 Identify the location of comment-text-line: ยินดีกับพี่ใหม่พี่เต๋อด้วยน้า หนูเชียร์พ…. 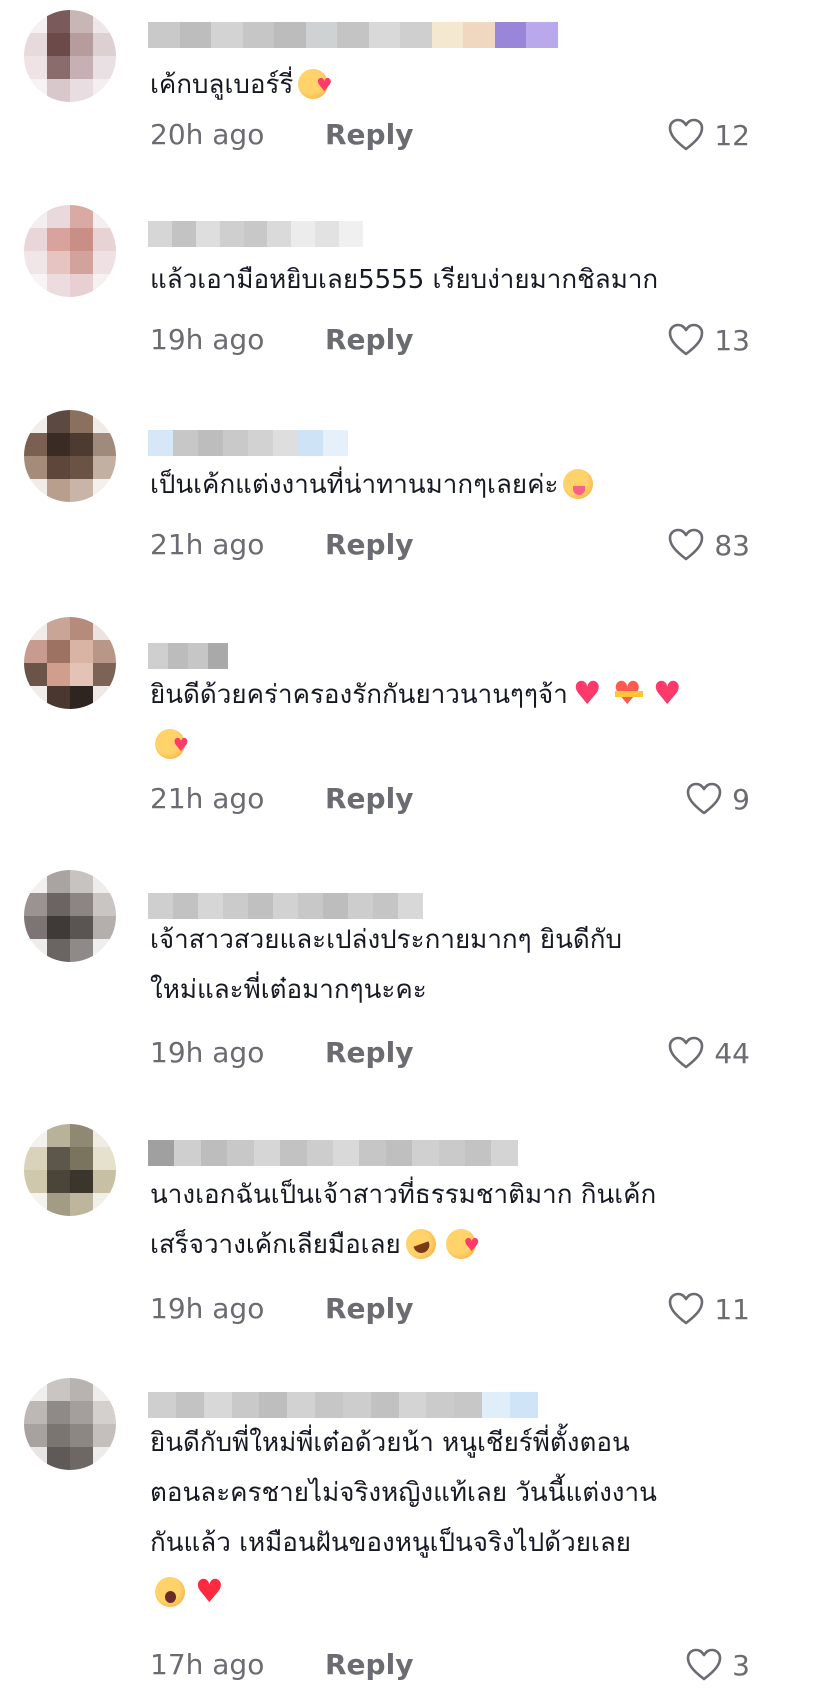
(390, 1443).